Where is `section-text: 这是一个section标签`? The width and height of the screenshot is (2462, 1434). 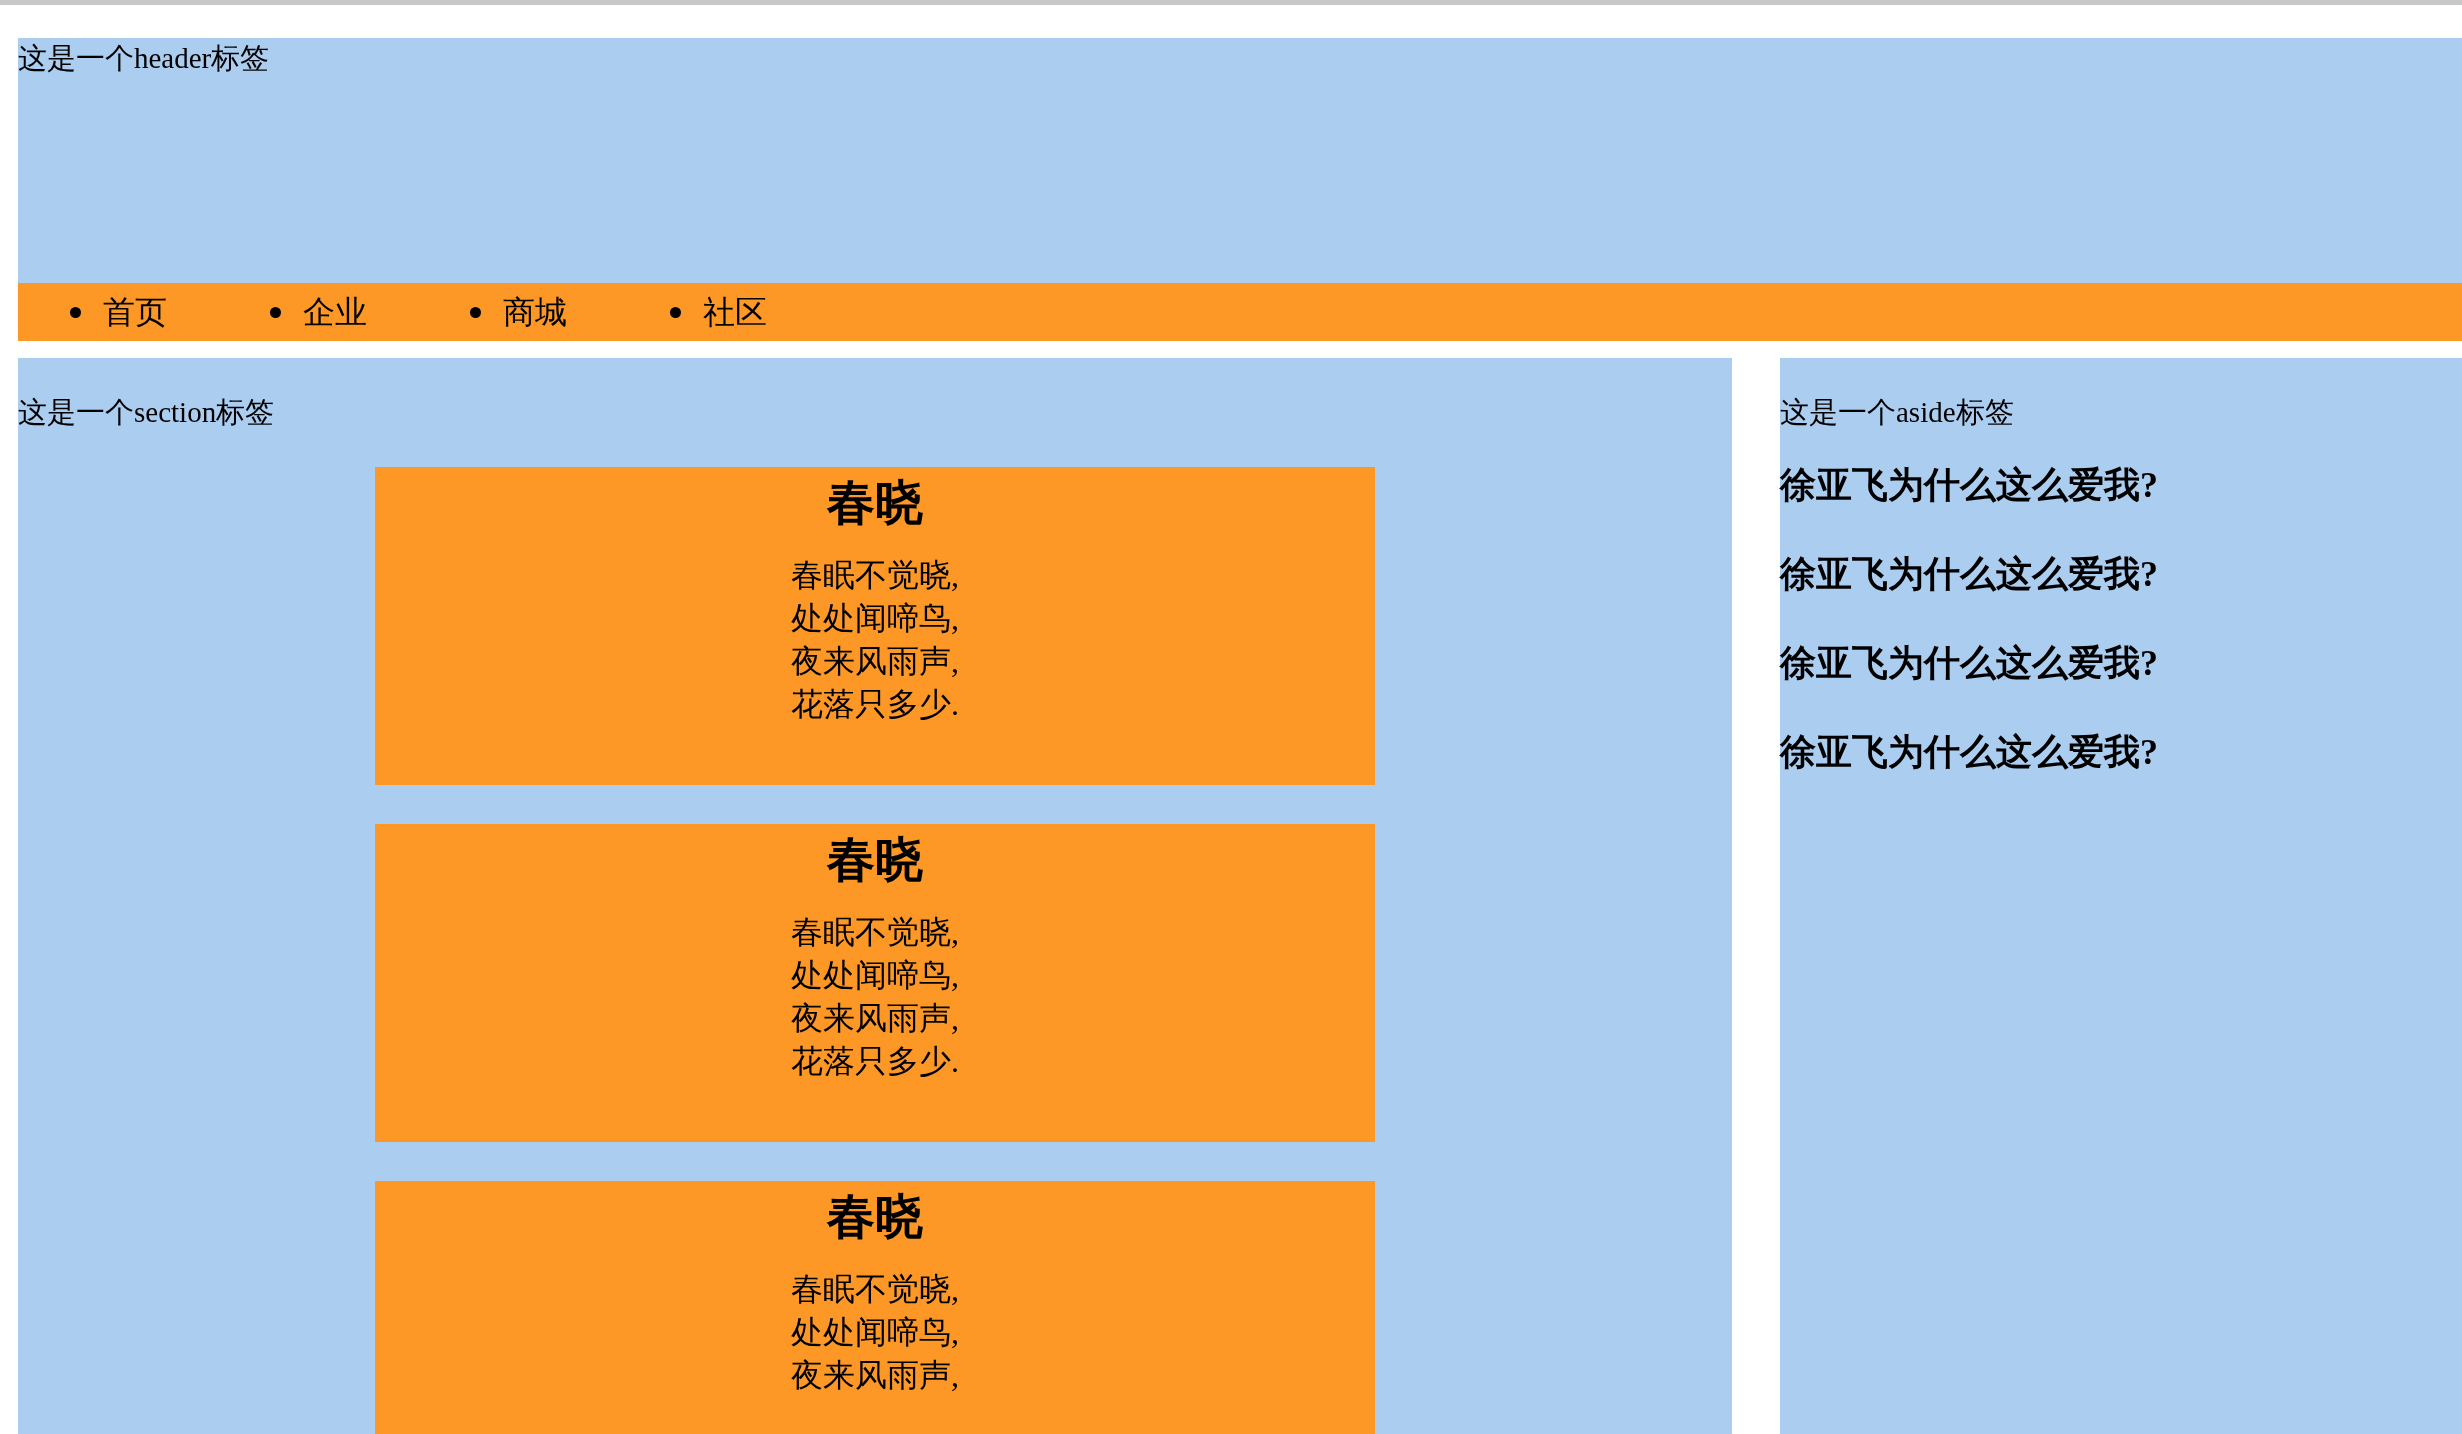
section-text: 这是一个section标签 is located at coordinates (146, 412).